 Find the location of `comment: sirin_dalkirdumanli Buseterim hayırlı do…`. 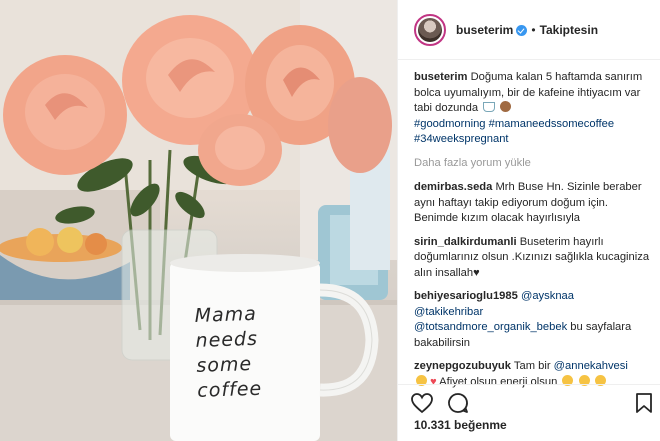

comment: sirin_dalkirdumanli Buseterim hayırlı do… is located at coordinates (532, 258).